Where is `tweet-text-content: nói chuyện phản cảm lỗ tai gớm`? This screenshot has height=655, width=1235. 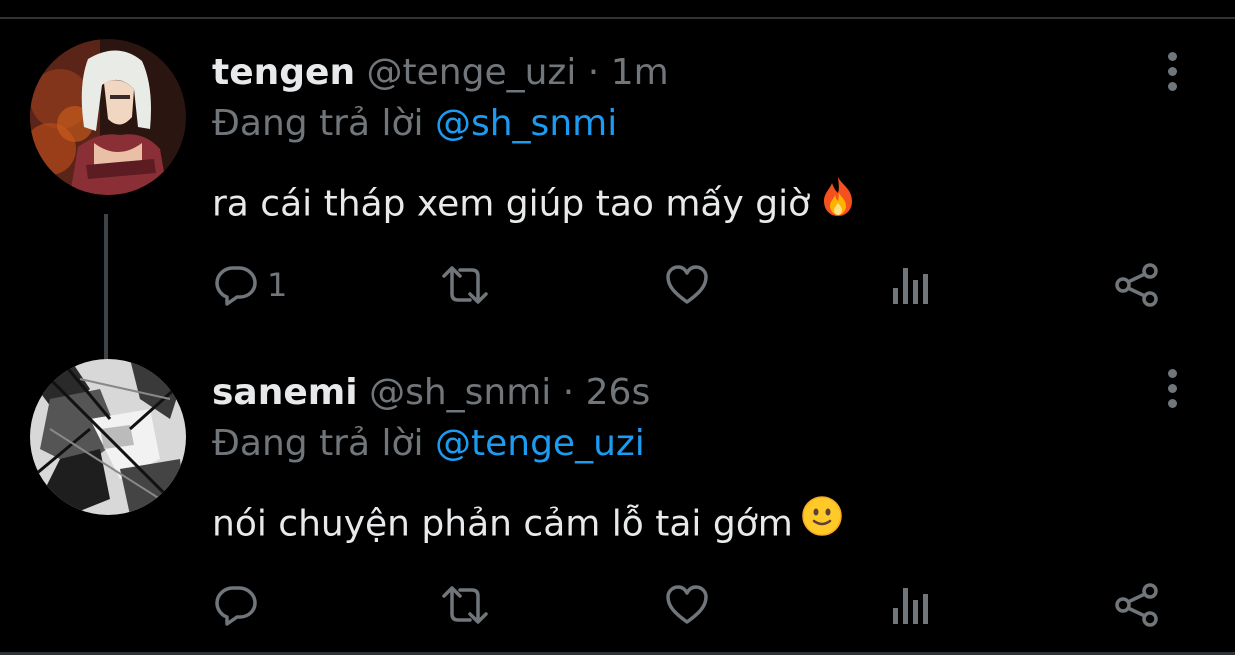
tweet-text-content: nói chuyện phản cảm lỗ tai gớm is located at coordinates (502, 524).